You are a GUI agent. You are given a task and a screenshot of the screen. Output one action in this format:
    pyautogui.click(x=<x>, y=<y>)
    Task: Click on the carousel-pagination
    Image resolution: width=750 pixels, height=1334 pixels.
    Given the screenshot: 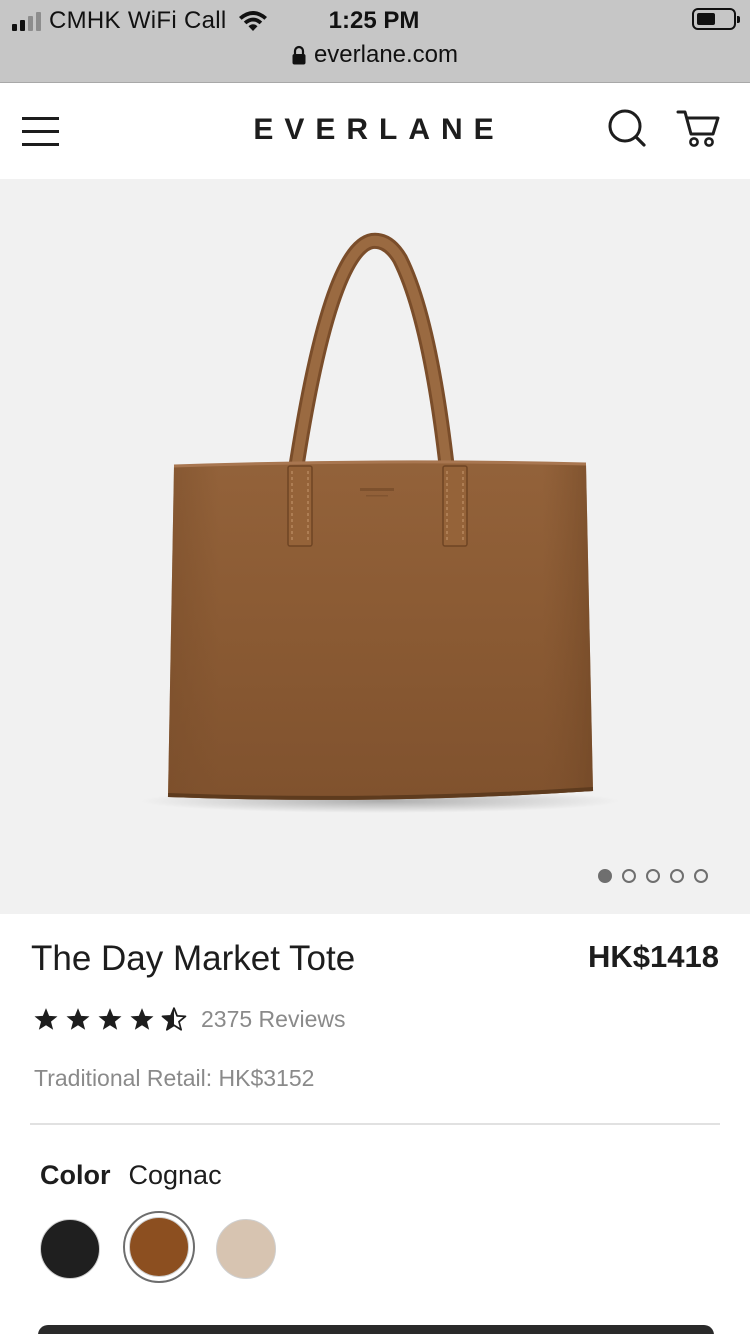 What is the action you would take?
    pyautogui.click(x=653, y=876)
    